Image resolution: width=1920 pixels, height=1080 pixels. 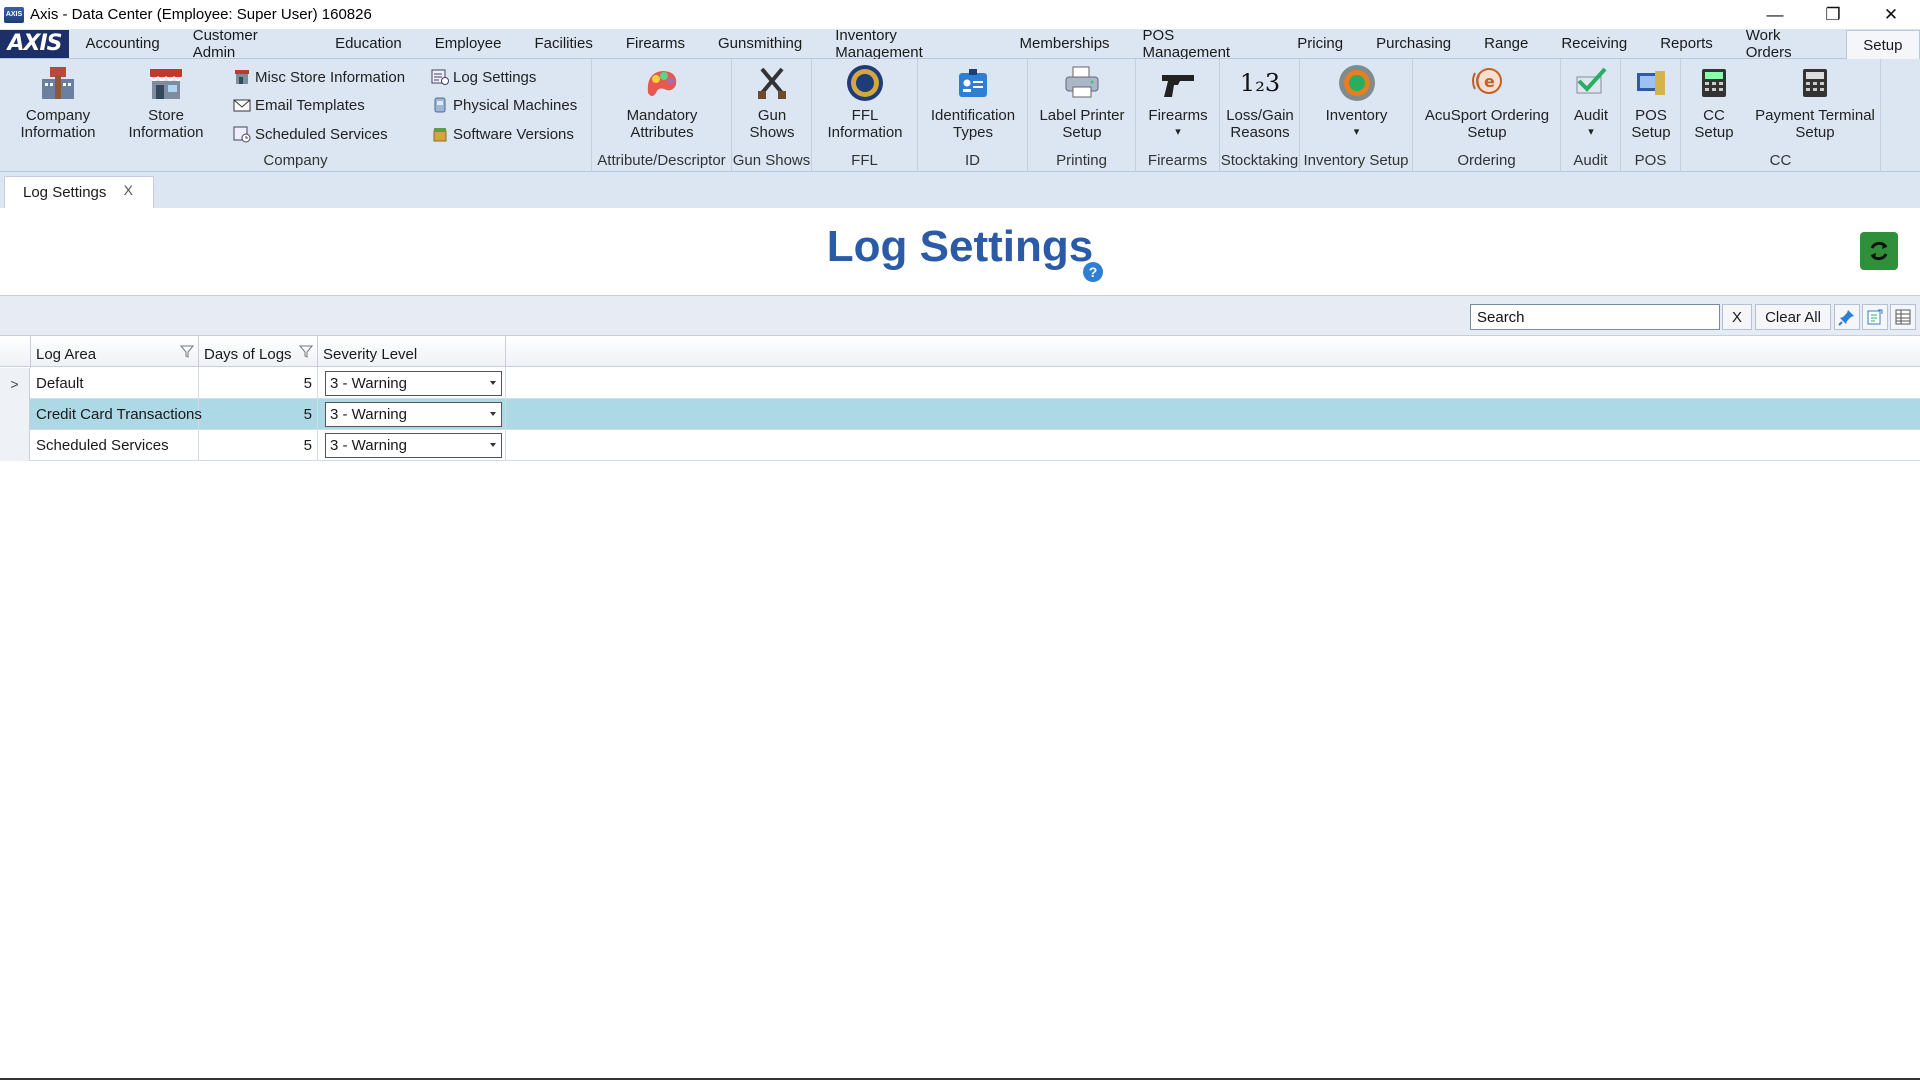 What do you see at coordinates (122, 44) in the screenshot?
I see `tab-accounting: Accounting` at bounding box center [122, 44].